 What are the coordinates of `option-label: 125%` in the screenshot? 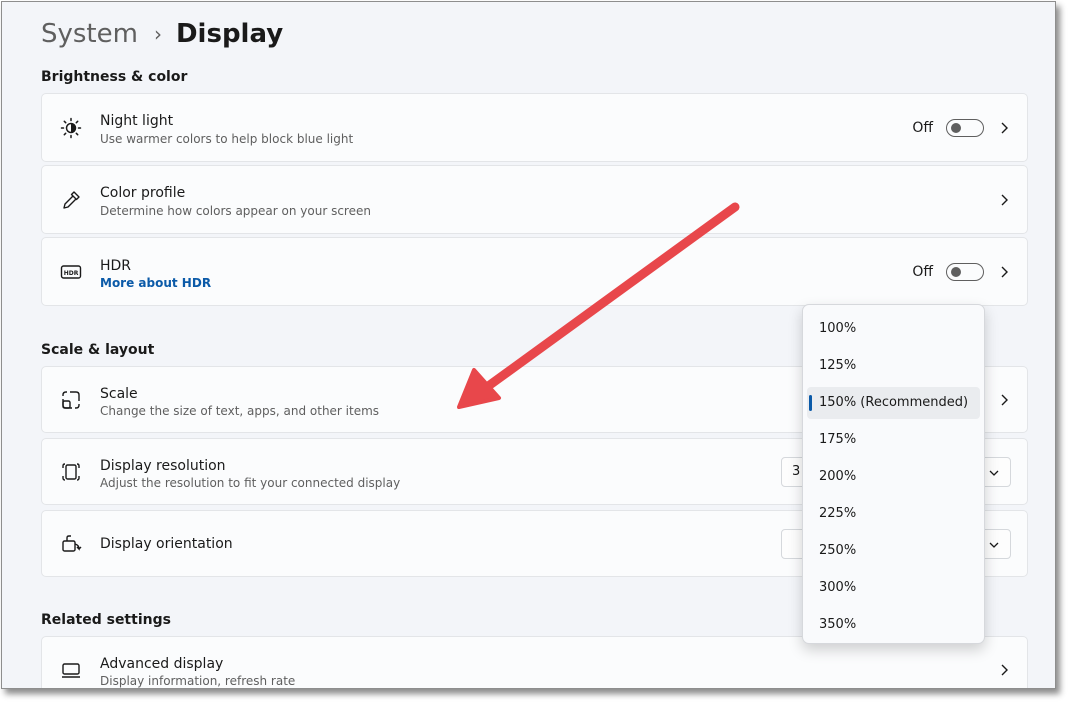 It's located at (838, 365).